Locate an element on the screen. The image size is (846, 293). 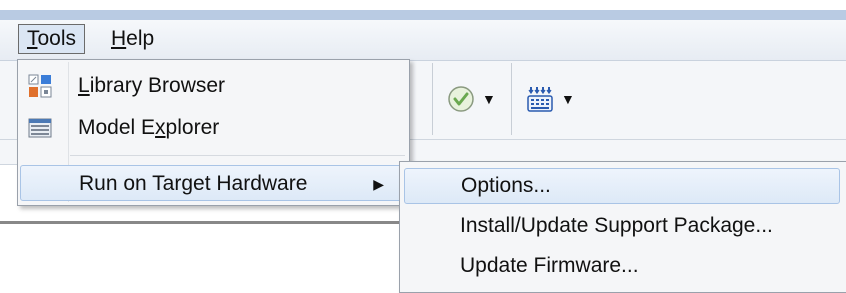
menu-help-label: elp is located at coordinates (140, 38).